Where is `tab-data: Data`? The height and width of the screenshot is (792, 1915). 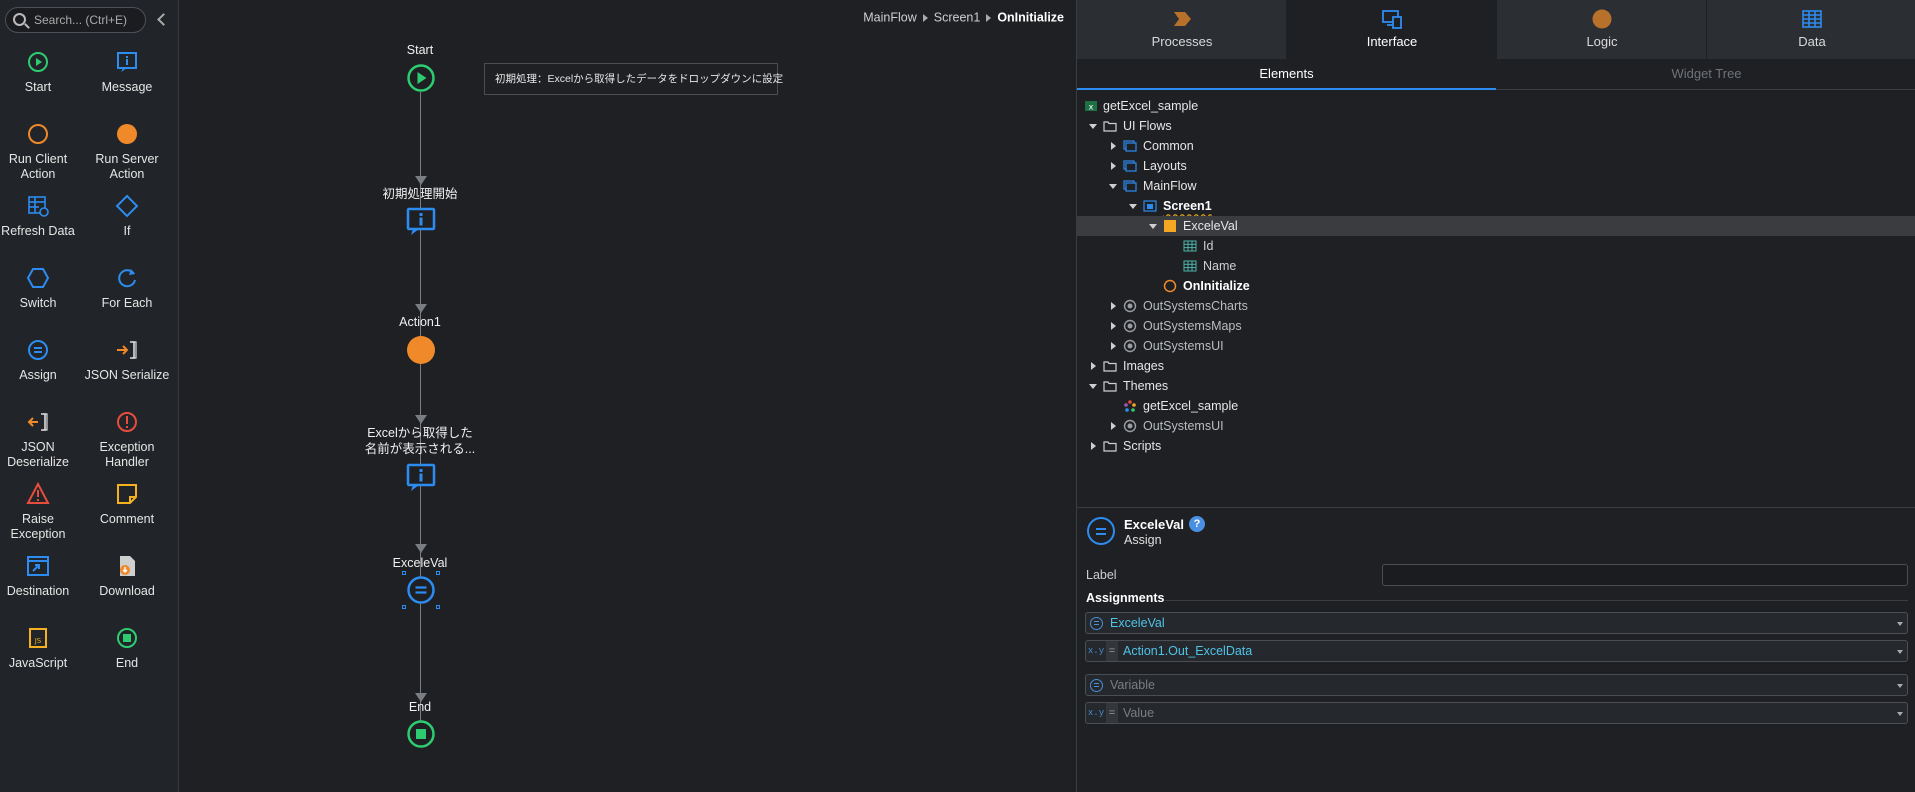
tab-data: Data is located at coordinates (1811, 29).